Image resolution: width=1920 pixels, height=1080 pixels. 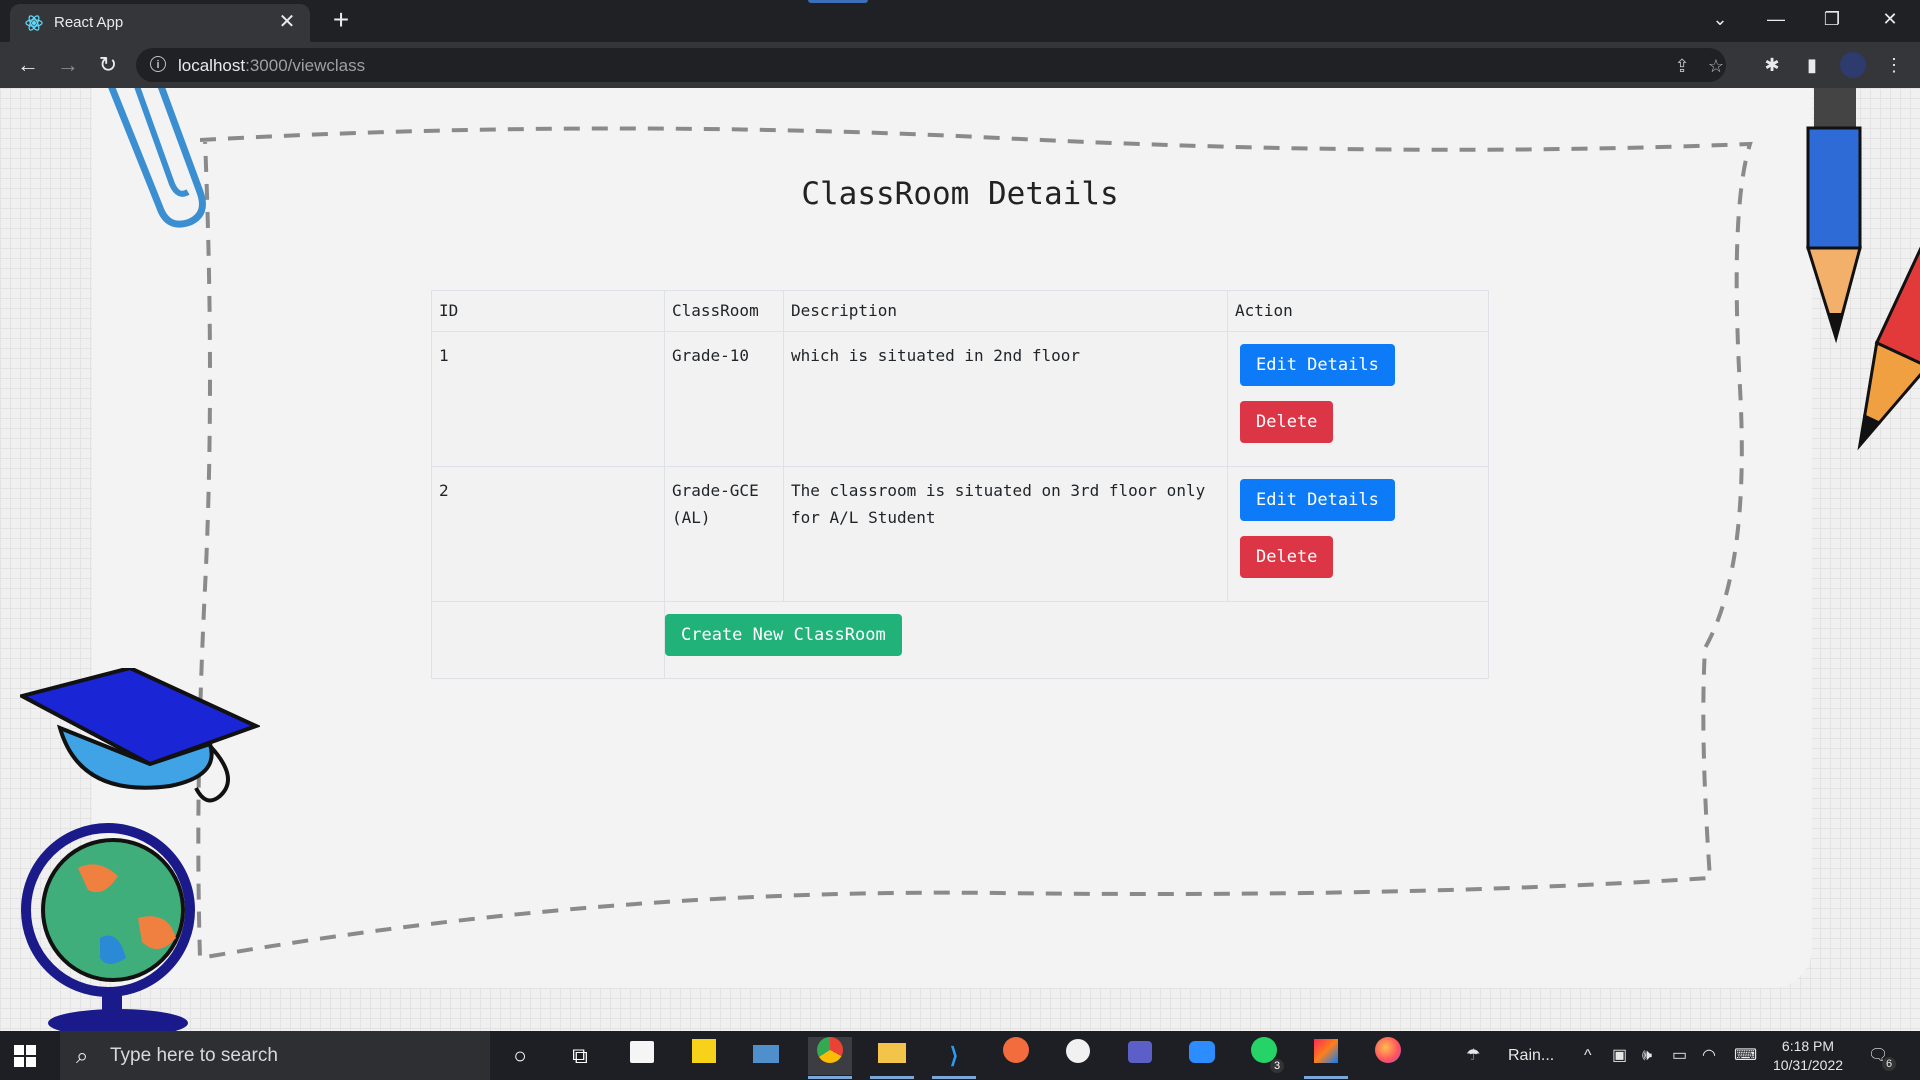 What do you see at coordinates (1832, 19) in the screenshot?
I see `restore-button: ❐` at bounding box center [1832, 19].